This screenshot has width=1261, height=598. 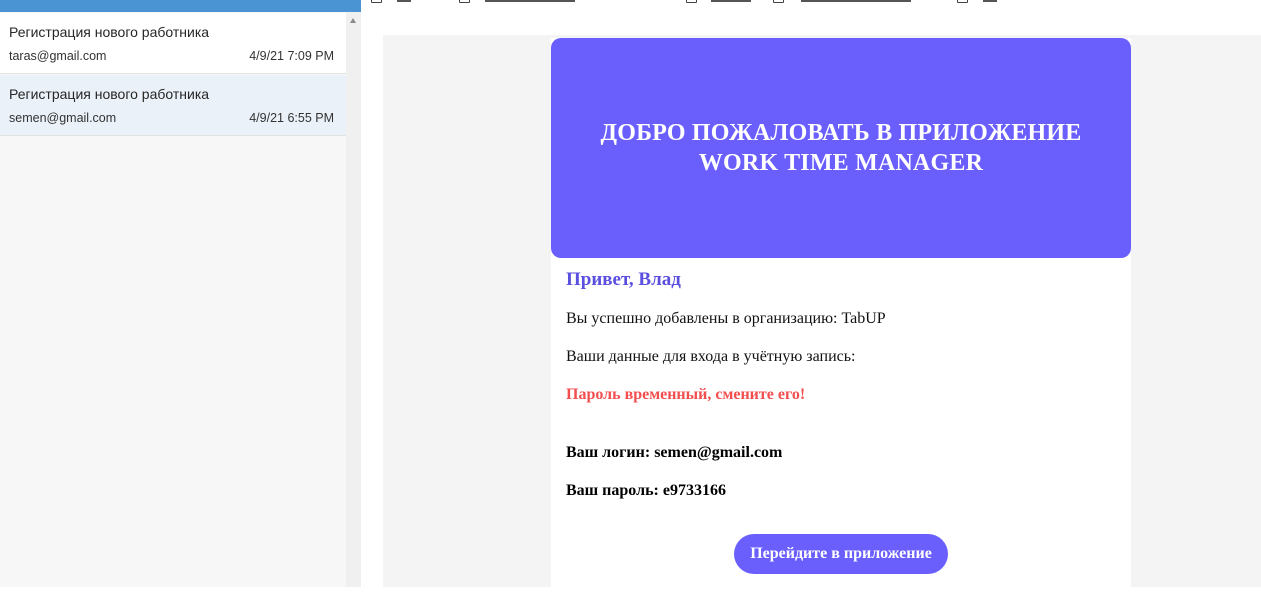 What do you see at coordinates (291, 56) in the screenshot?
I see `message-date: 4/9/21 7:09 PM` at bounding box center [291, 56].